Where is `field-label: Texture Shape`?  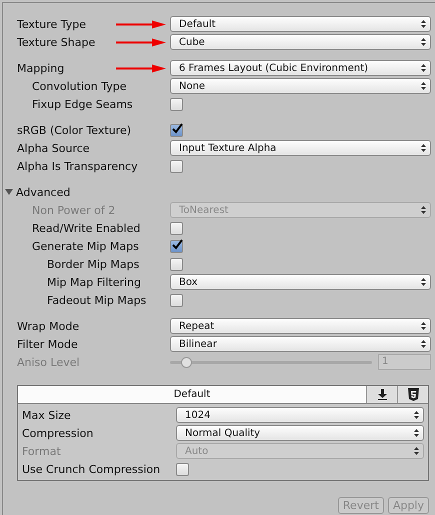
field-label: Texture Shape is located at coordinates (56, 42).